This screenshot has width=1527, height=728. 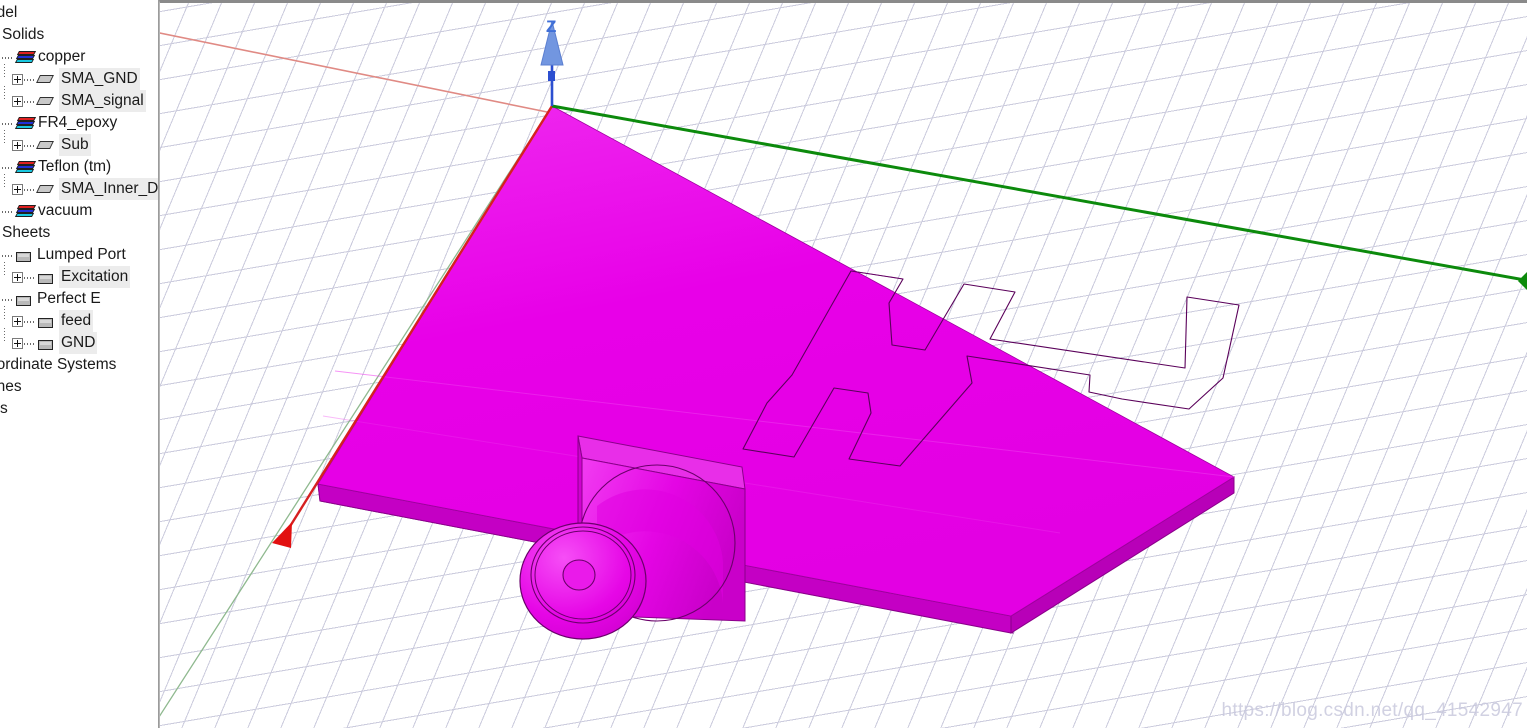 I want to click on tree-item: vacuum, so click(x=79, y=211).